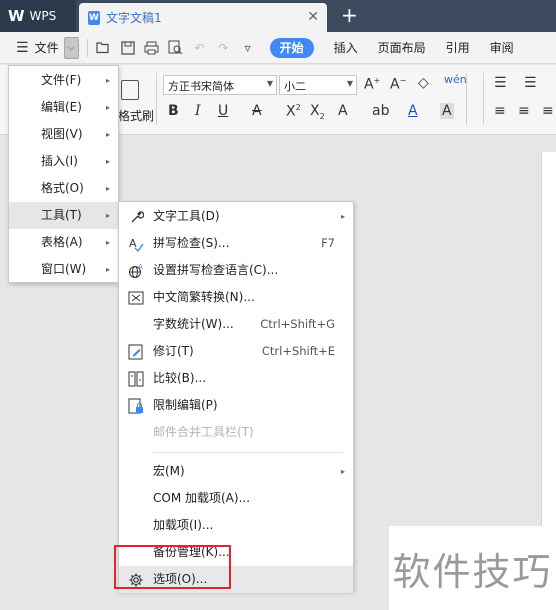 Image resolution: width=556 pixels, height=610 pixels. I want to click on pinyin-guide-icon: wén, so click(455, 79).